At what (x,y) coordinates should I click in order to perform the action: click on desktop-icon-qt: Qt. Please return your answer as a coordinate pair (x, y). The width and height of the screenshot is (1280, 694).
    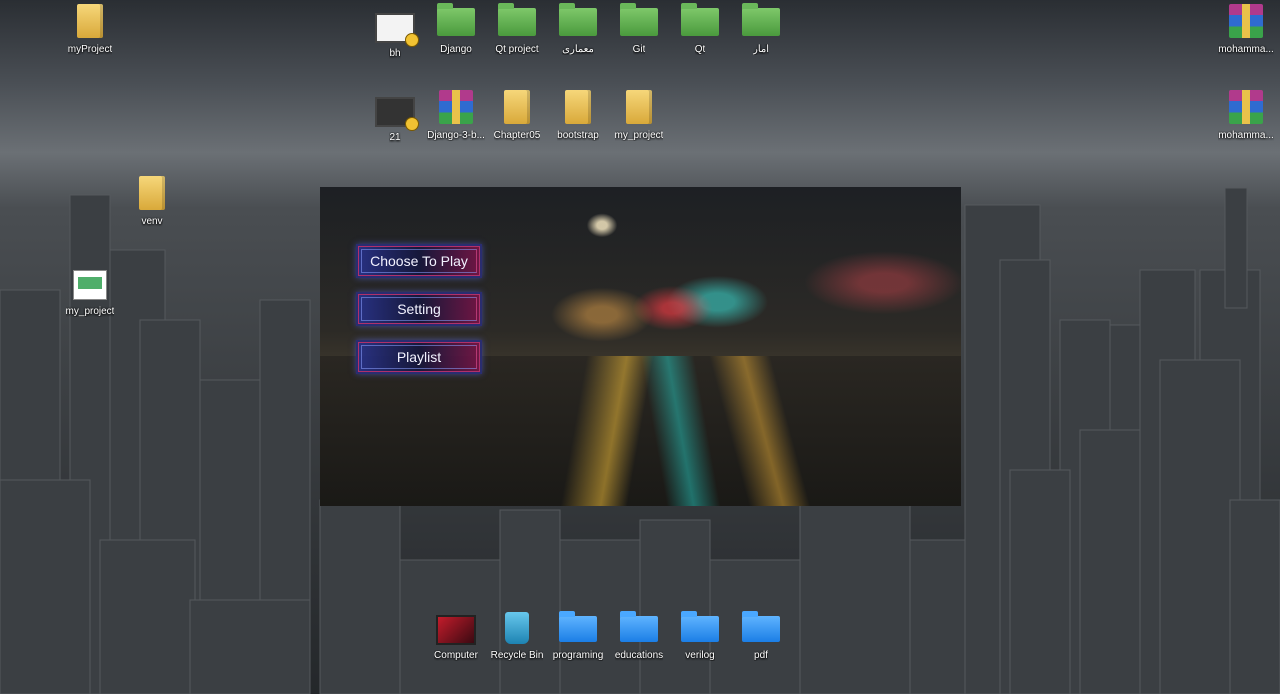
    Looking at the image, I should click on (700, 29).